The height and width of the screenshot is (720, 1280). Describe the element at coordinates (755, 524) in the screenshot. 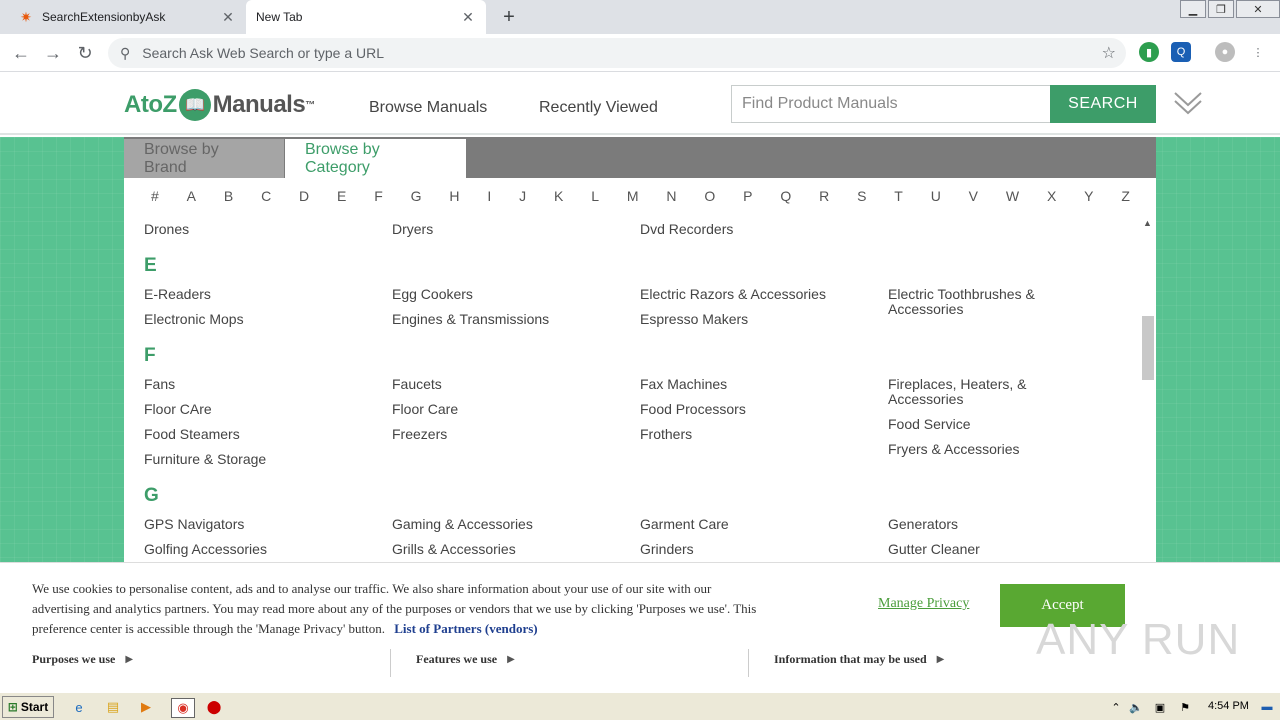

I see `category-link: Garment Care` at that location.